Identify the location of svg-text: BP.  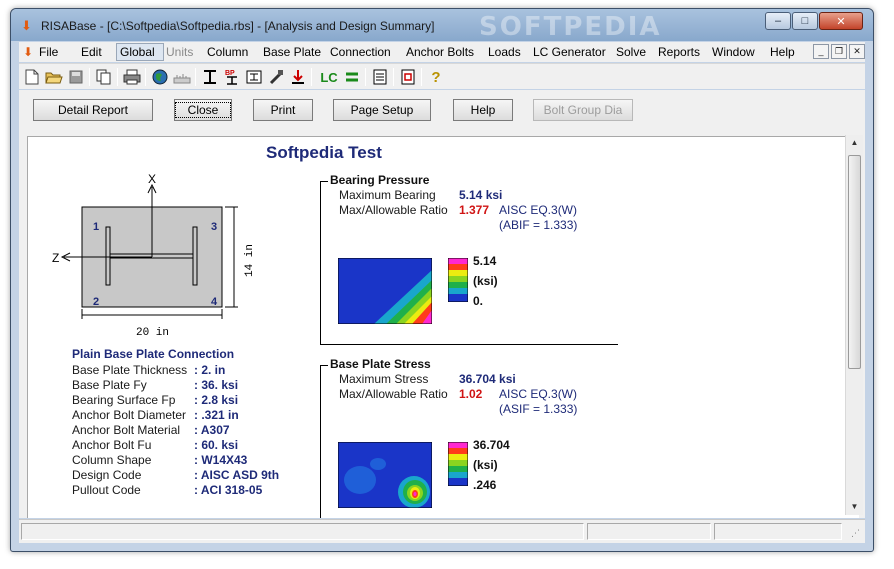
(230, 73).